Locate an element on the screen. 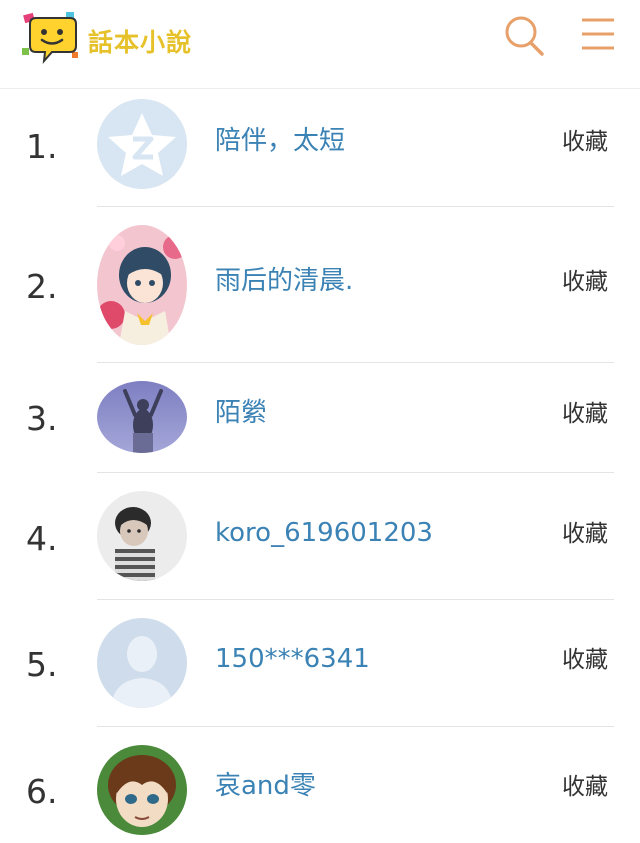  person-arms-raised-avatar is located at coordinates (142, 417).